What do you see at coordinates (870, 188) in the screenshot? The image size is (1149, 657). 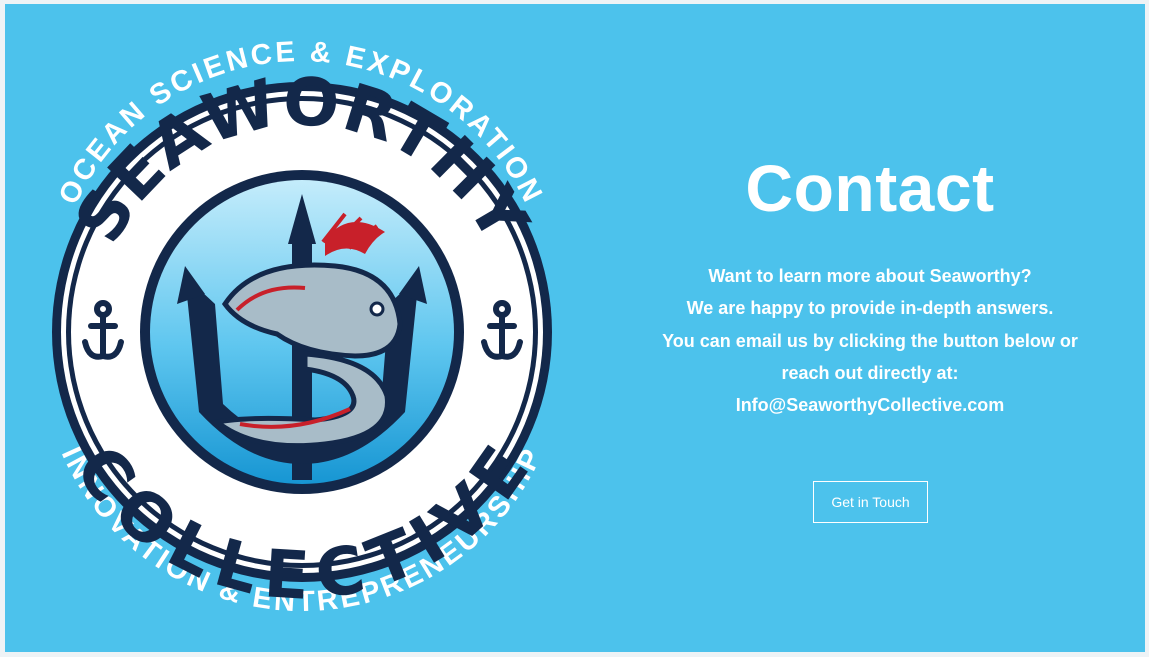 I see `page-title: Contact` at bounding box center [870, 188].